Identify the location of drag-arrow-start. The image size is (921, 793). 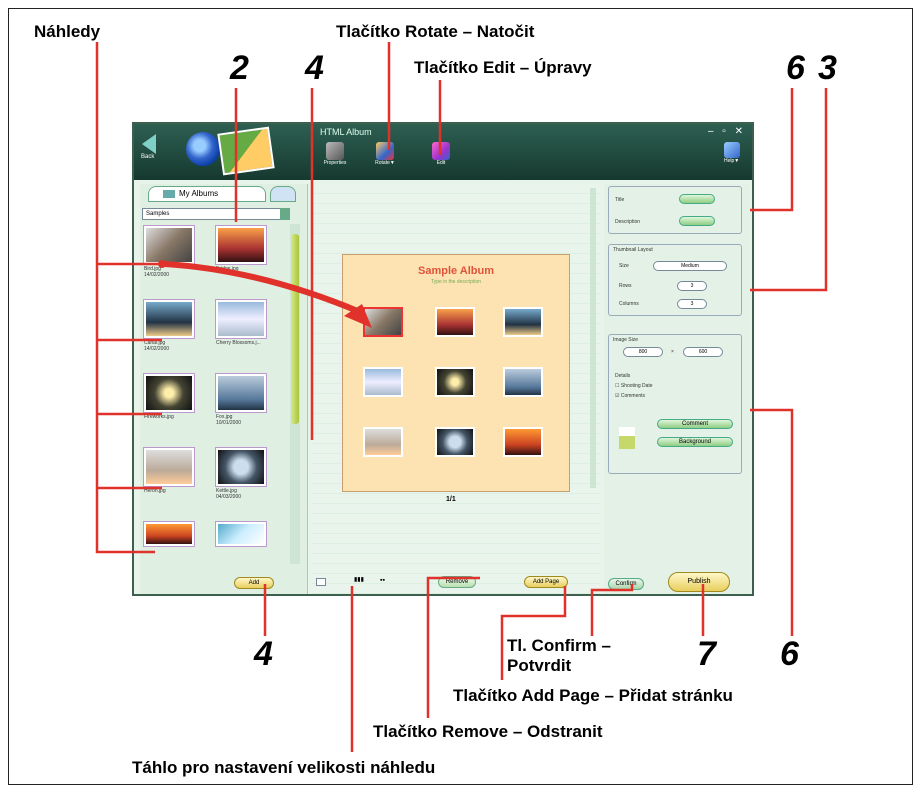
(162, 264).